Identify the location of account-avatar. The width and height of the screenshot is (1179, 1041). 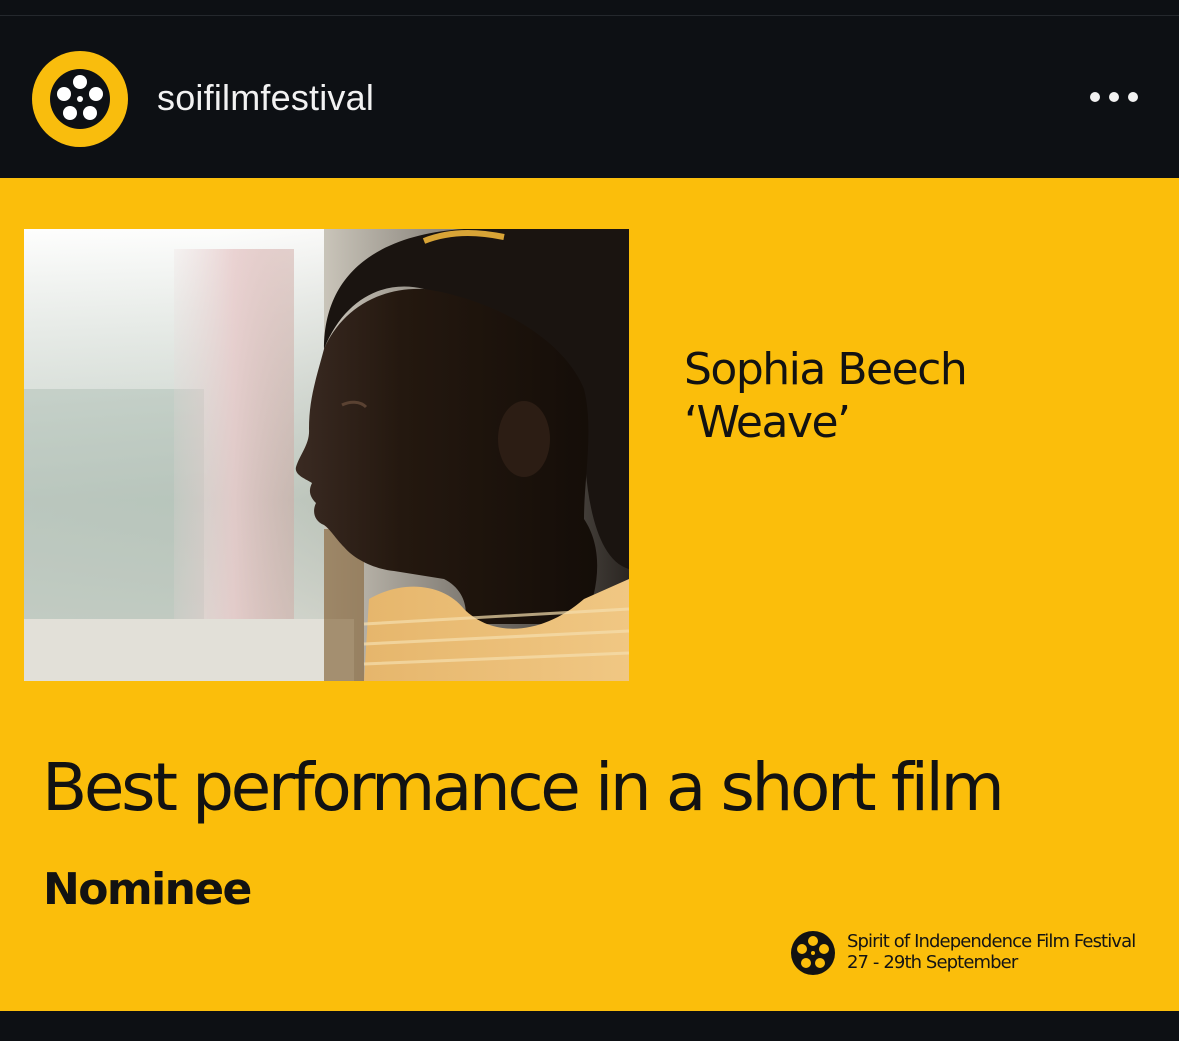
(80, 99).